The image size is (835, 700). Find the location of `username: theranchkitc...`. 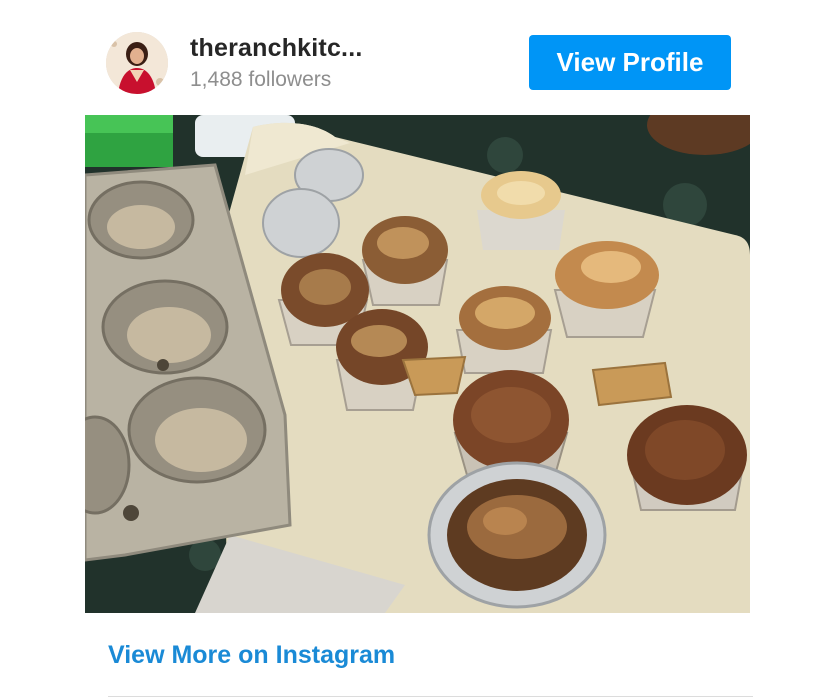

username: theranchkitc... is located at coordinates (276, 48).